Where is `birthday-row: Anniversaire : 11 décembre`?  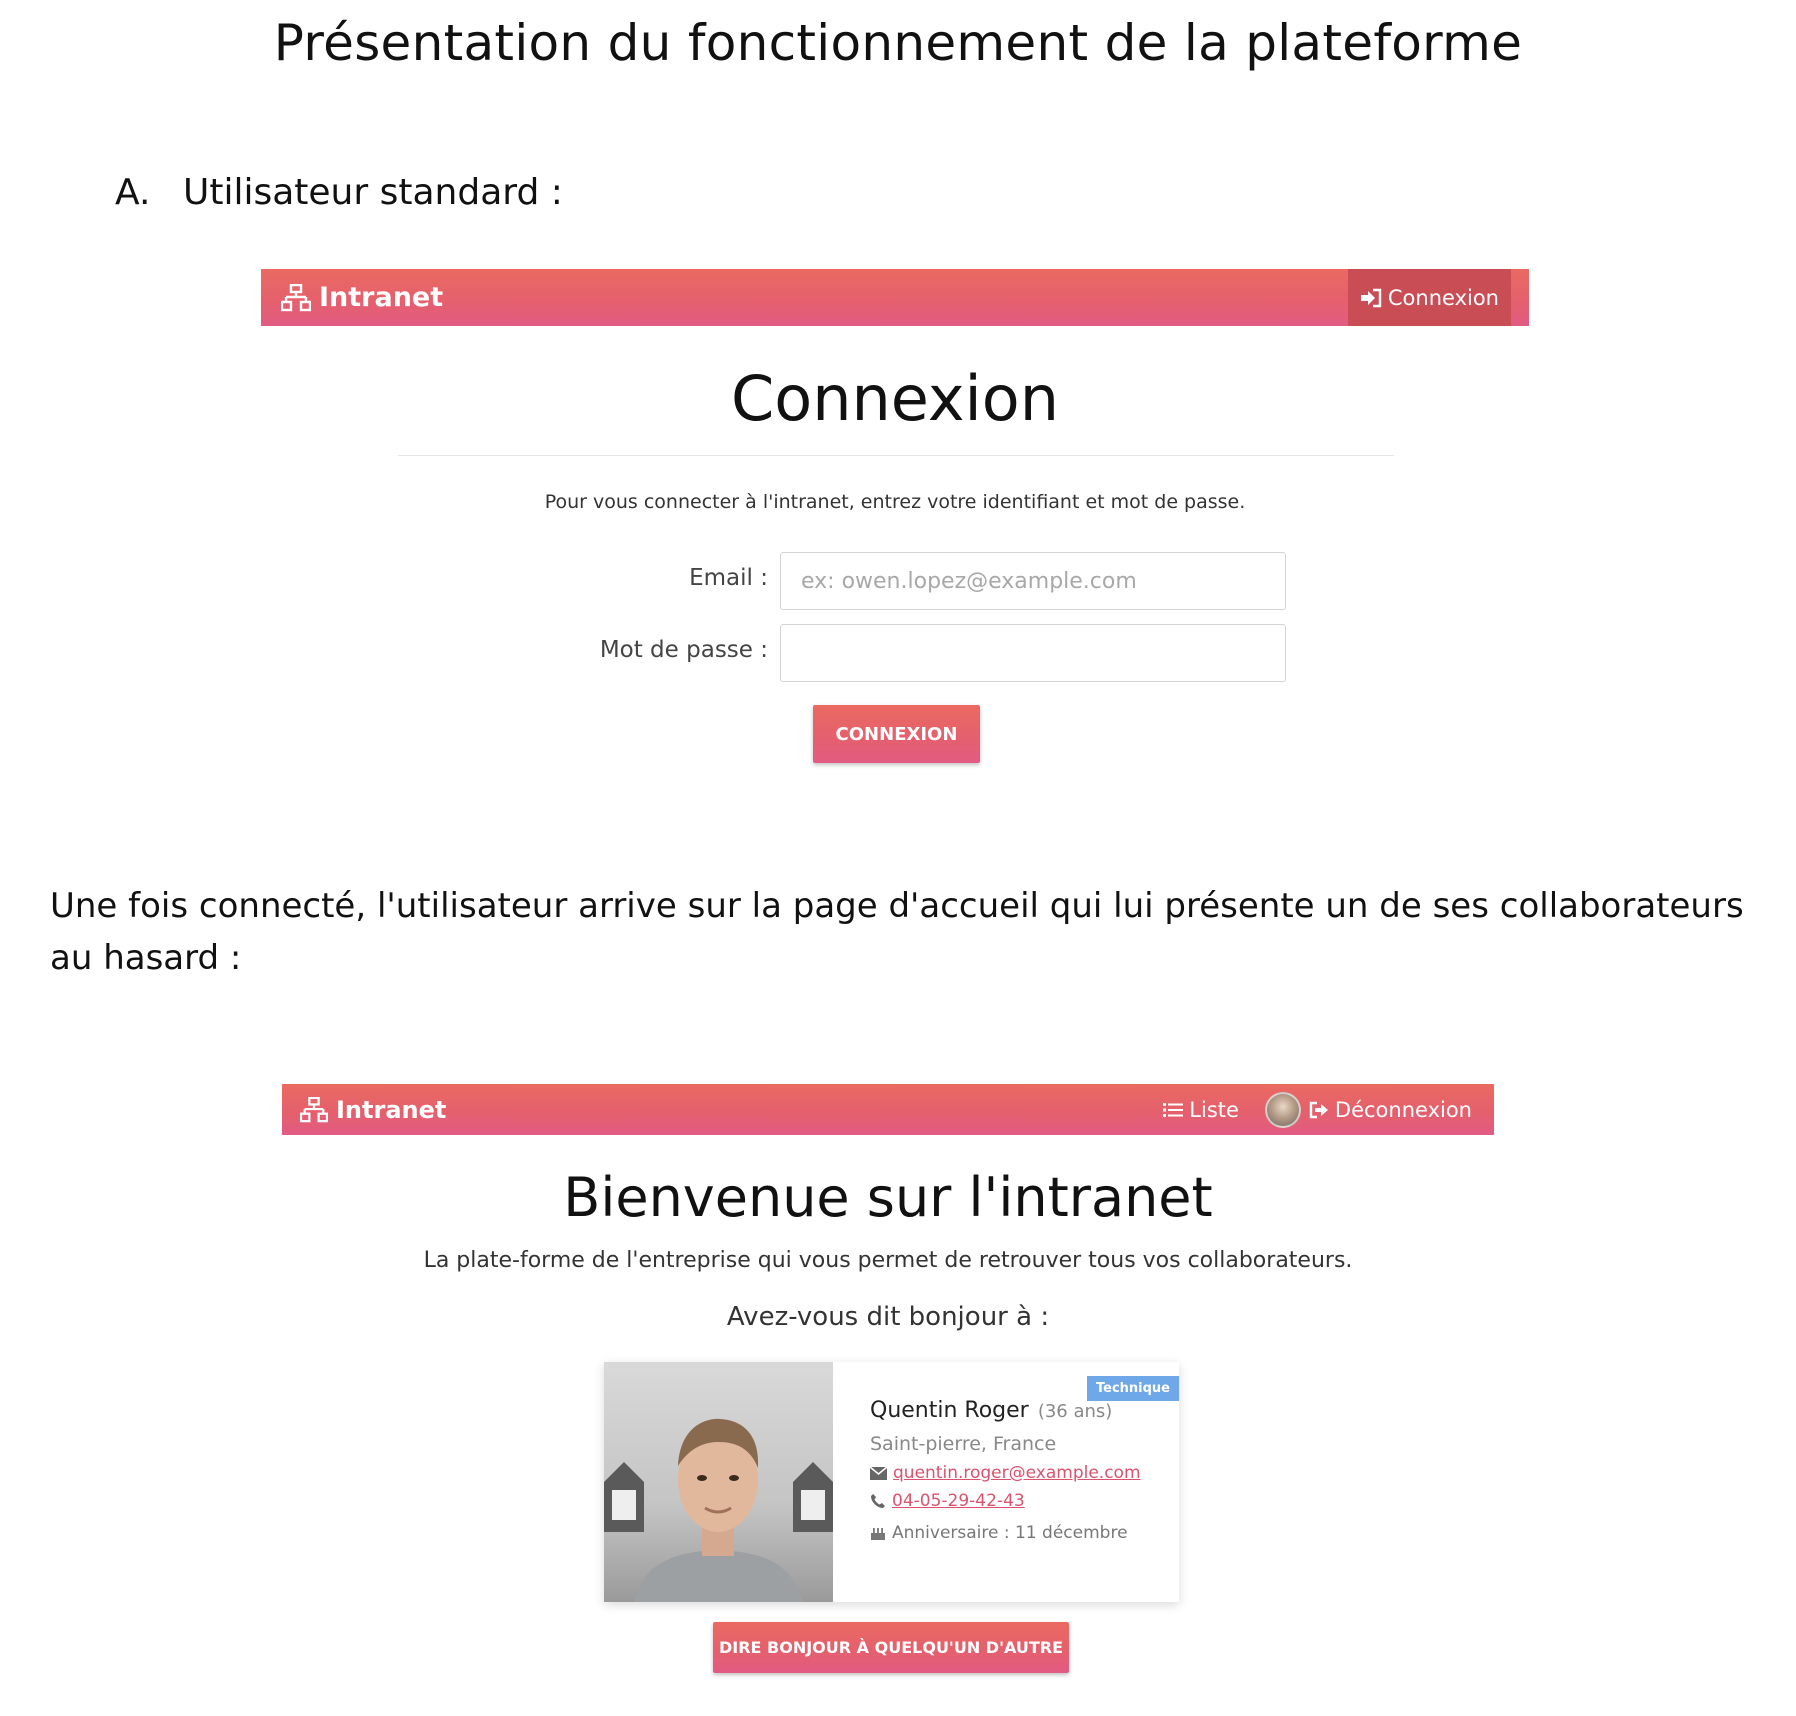 birthday-row: Anniversaire : 11 décembre is located at coordinates (1005, 1533).